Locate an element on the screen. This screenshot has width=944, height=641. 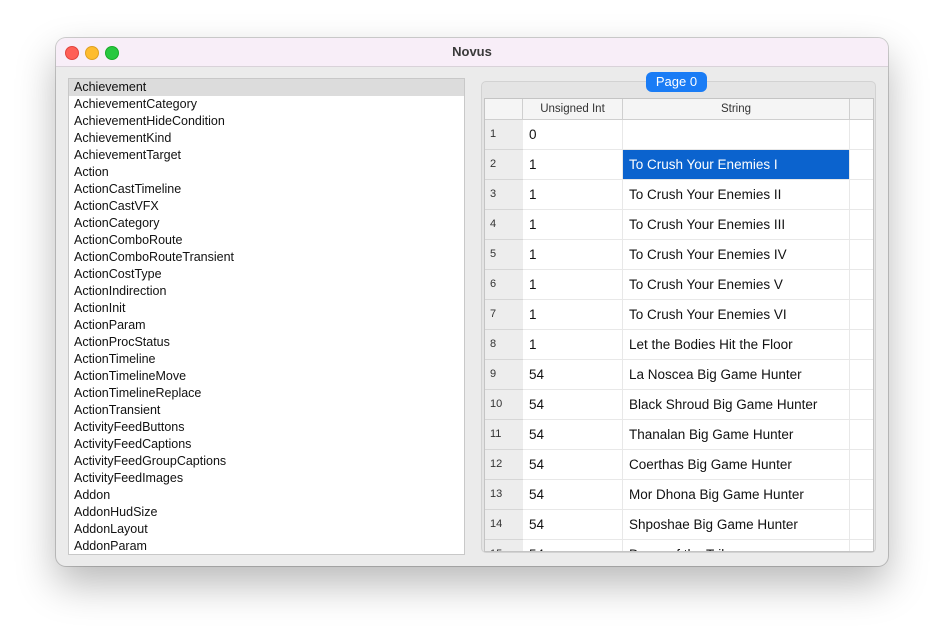
table-row: 14 54 Shposhae Big Game Hunter is located at coordinates (679, 525).